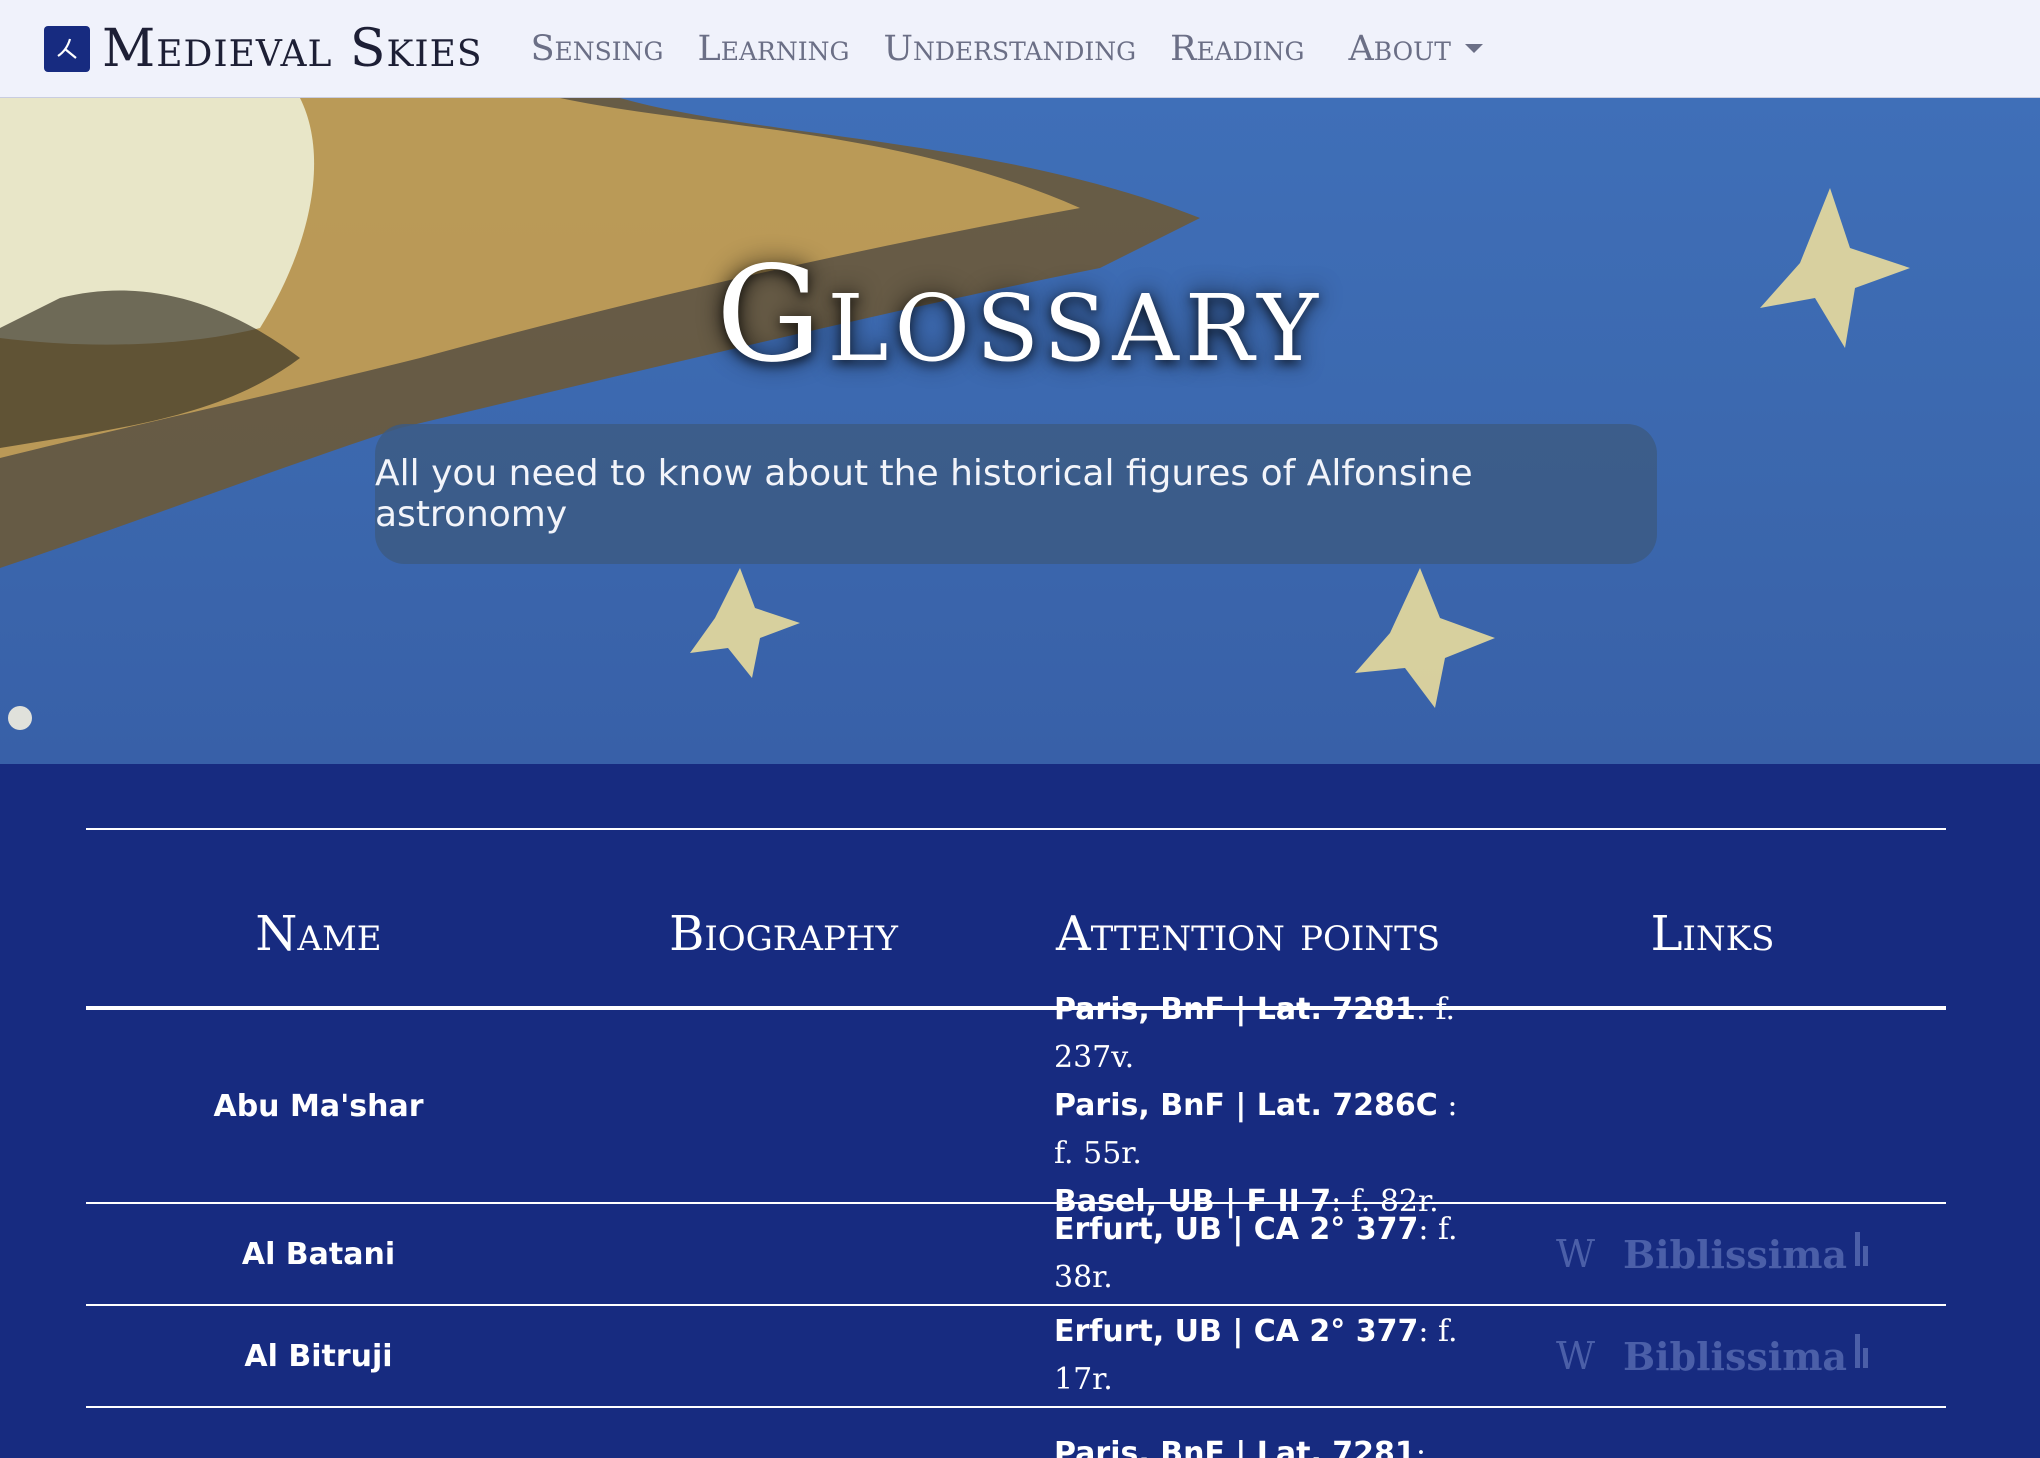 This screenshot has width=2040, height=1458. Describe the element at coordinates (783, 934) in the screenshot. I see `column-header-biography: Biography` at that location.